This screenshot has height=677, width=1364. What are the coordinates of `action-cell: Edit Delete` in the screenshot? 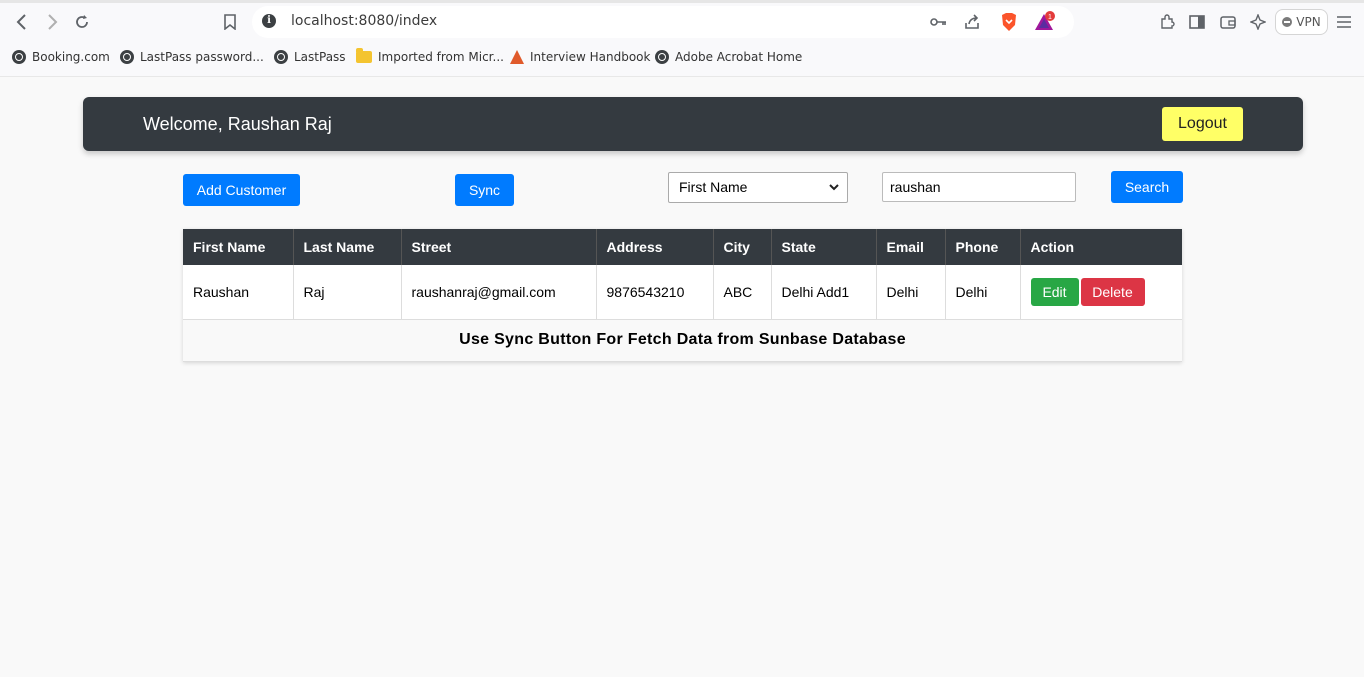 It's located at (1101, 292).